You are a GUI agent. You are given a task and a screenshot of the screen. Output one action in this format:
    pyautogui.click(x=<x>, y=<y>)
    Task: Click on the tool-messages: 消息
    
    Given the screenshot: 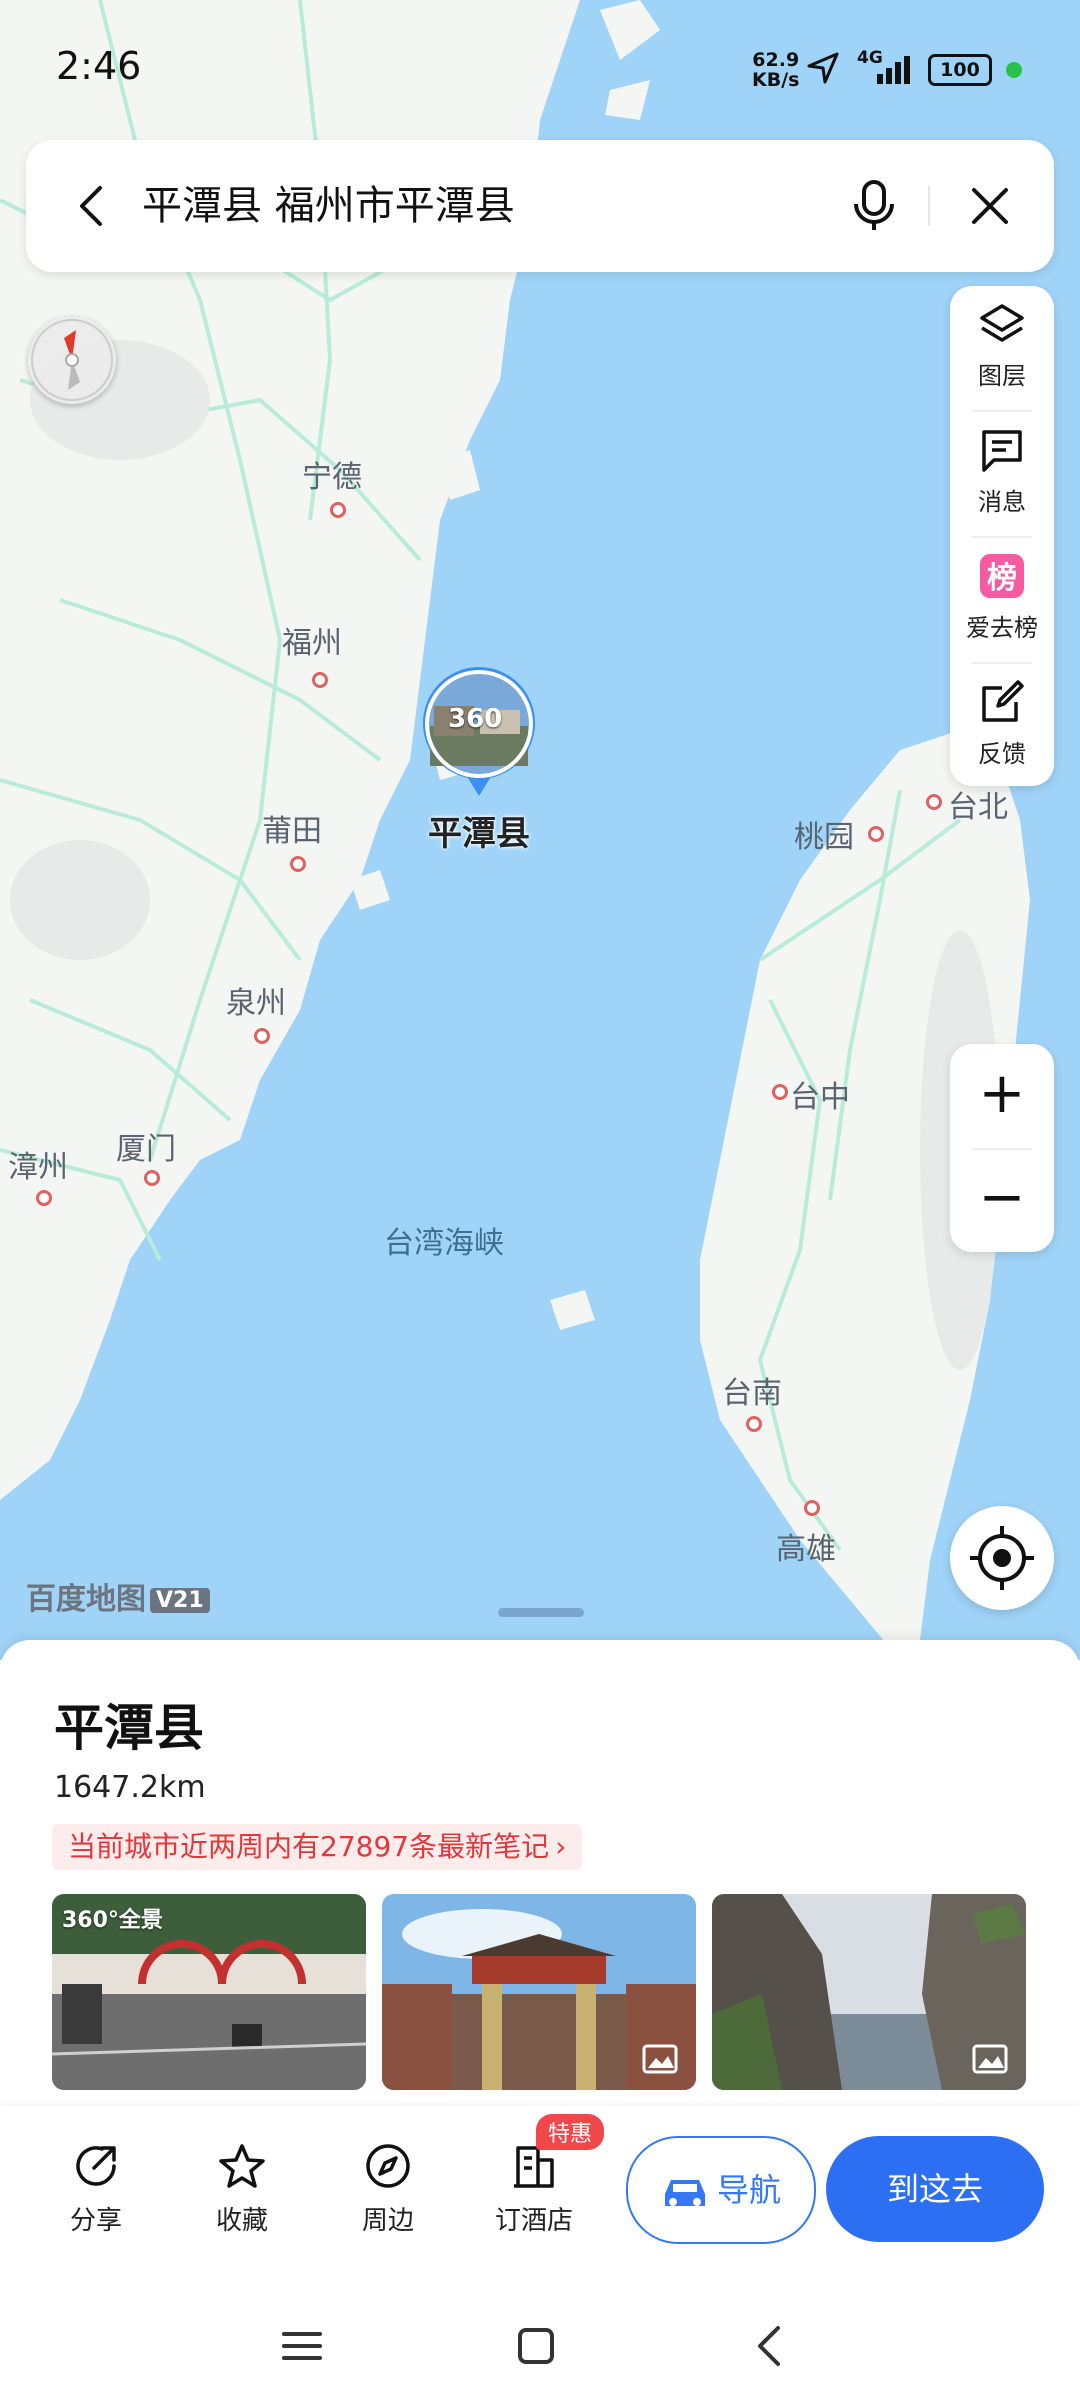 What is the action you would take?
    pyautogui.click(x=1002, y=474)
    